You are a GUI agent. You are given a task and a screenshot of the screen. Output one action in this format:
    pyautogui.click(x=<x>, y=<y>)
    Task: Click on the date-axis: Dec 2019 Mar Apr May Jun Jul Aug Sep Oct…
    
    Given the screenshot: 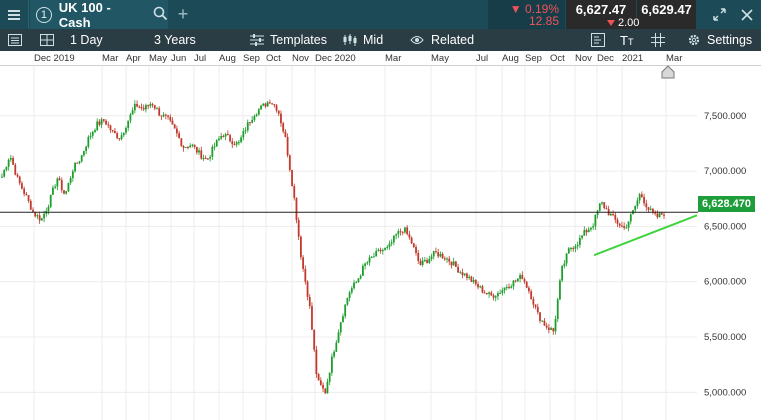 What is the action you would take?
    pyautogui.click(x=380, y=58)
    